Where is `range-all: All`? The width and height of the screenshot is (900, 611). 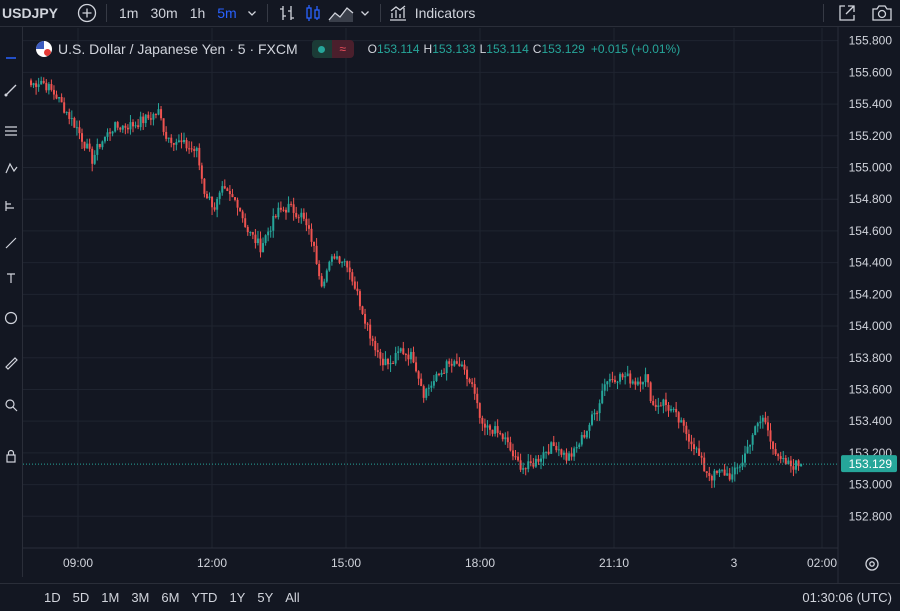
range-all: All is located at coordinates (292, 597).